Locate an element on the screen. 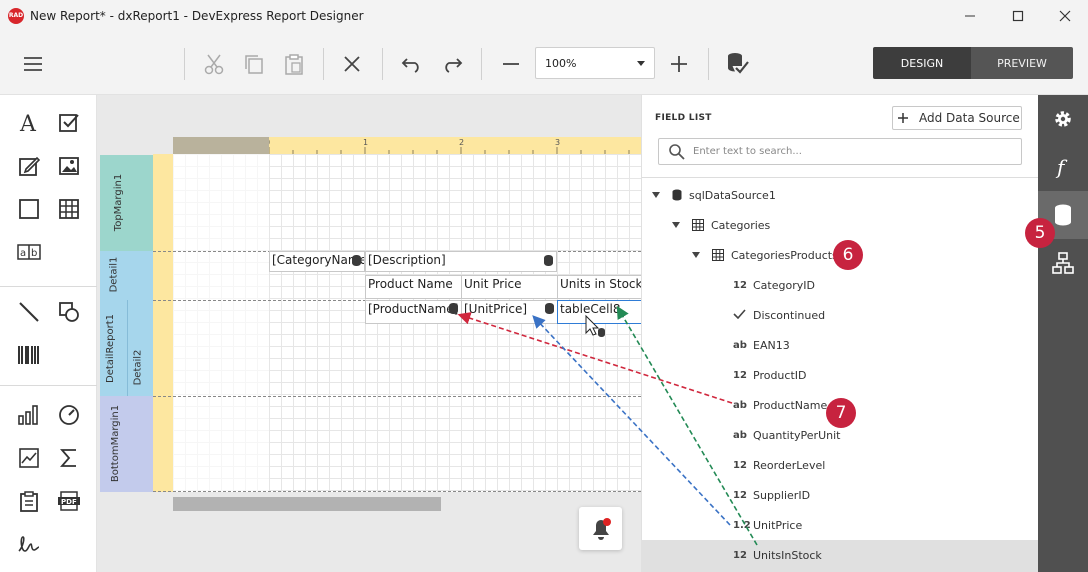  mouse-cursor-icon is located at coordinates (592, 325).